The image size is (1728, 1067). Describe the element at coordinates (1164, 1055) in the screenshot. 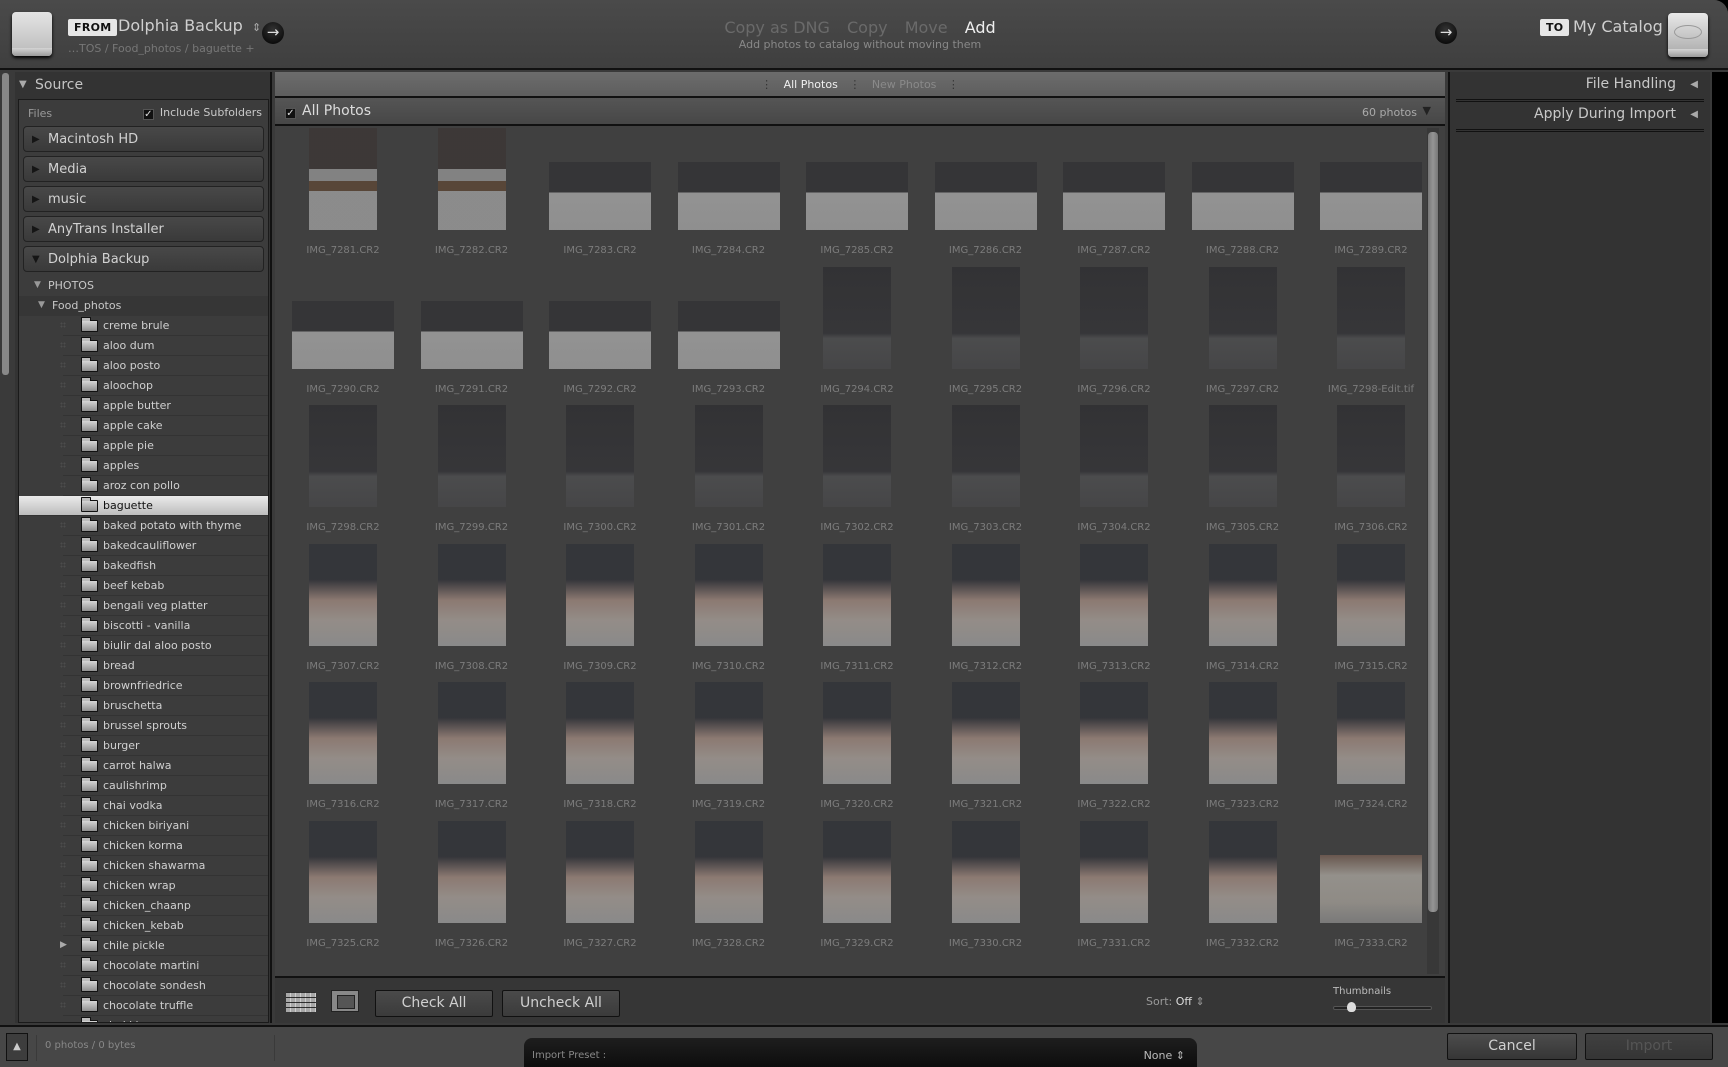

I see `import-preset-select: None ⇕` at that location.